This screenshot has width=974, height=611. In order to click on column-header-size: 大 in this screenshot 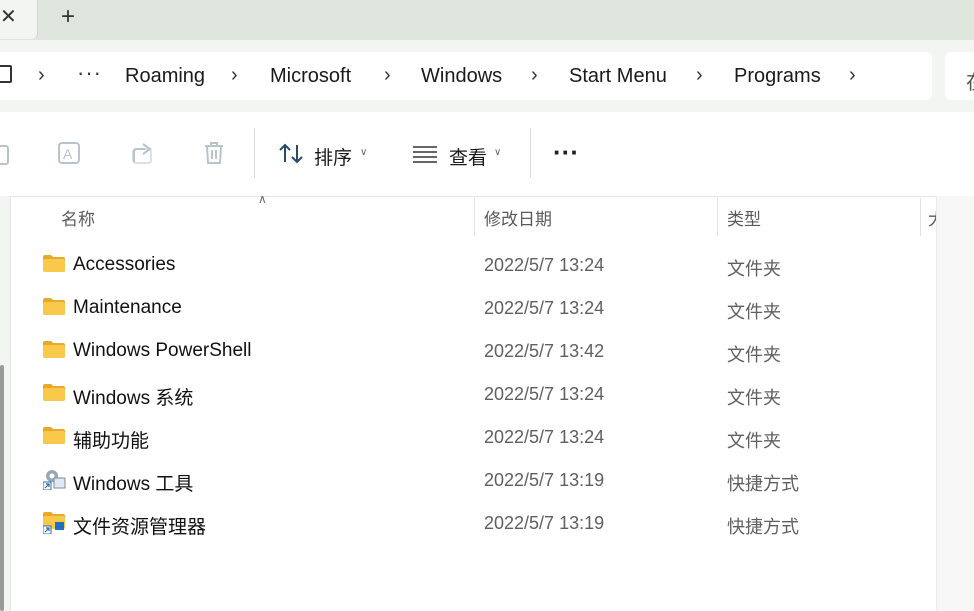, I will do `click(932, 217)`.